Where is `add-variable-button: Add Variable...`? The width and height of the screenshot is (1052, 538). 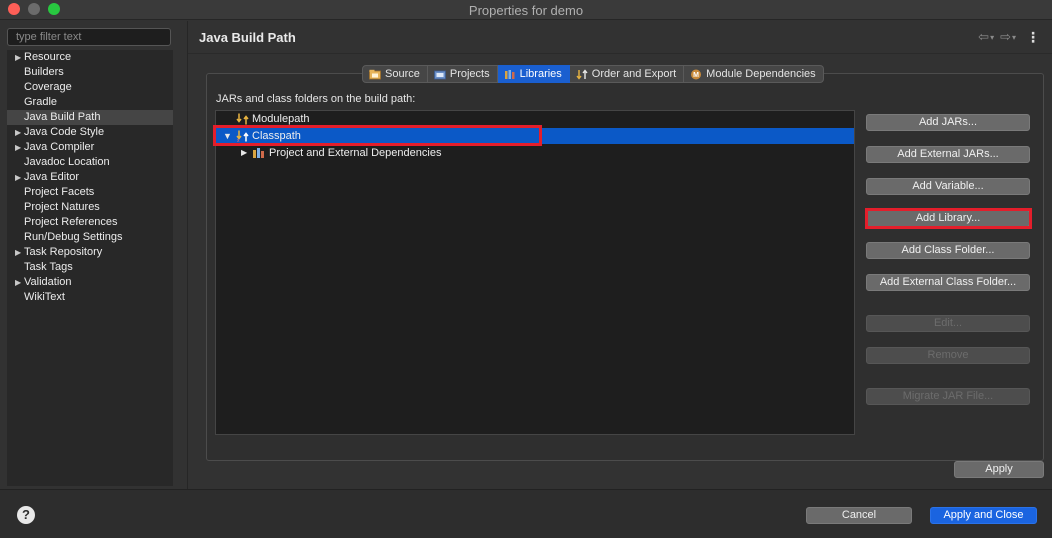 add-variable-button: Add Variable... is located at coordinates (948, 186).